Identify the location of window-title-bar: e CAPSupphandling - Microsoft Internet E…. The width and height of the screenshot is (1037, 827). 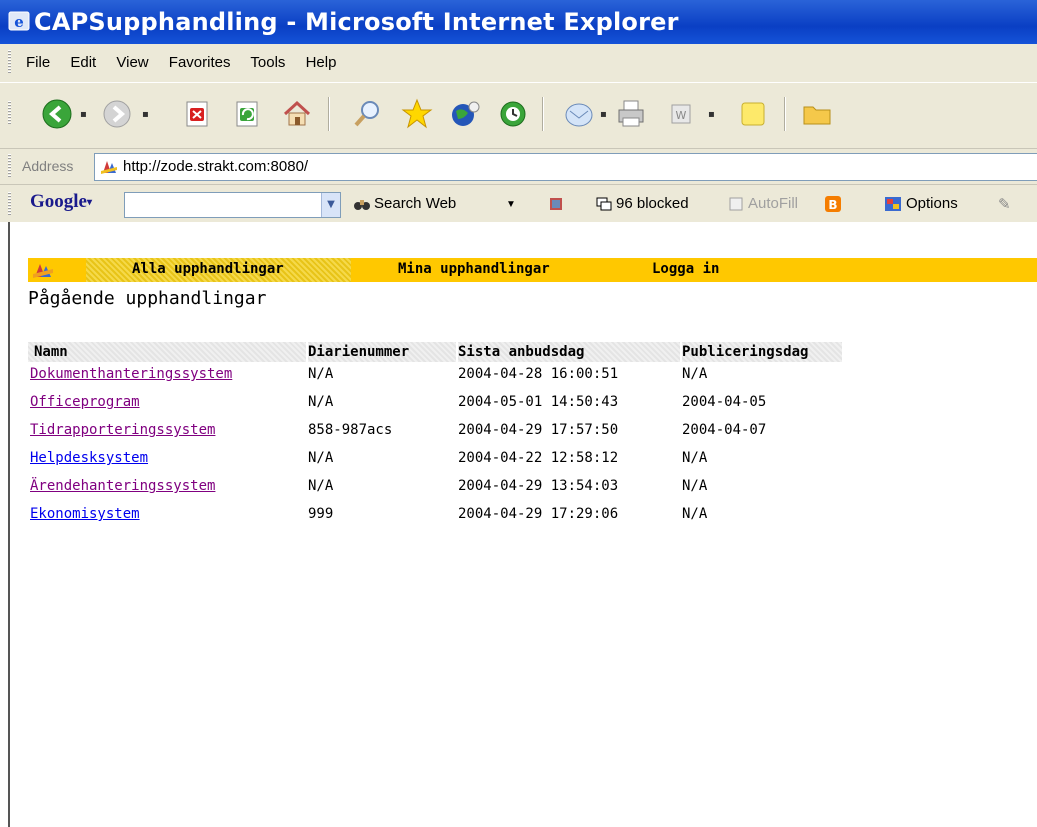
(518, 22).